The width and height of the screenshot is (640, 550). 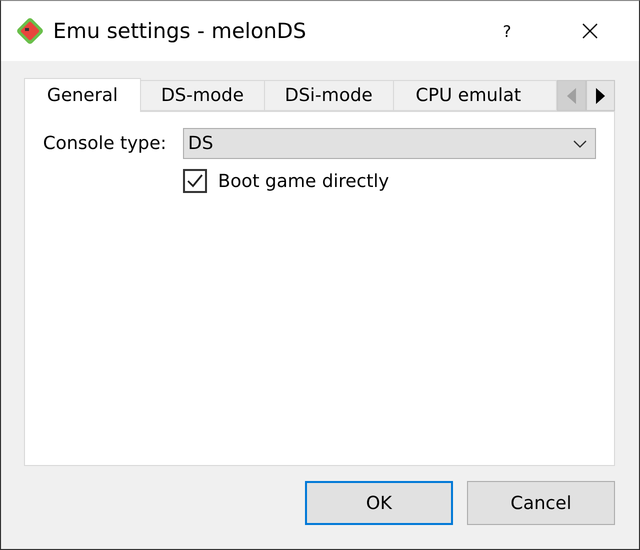 What do you see at coordinates (580, 144) in the screenshot?
I see `chevron-down-icon` at bounding box center [580, 144].